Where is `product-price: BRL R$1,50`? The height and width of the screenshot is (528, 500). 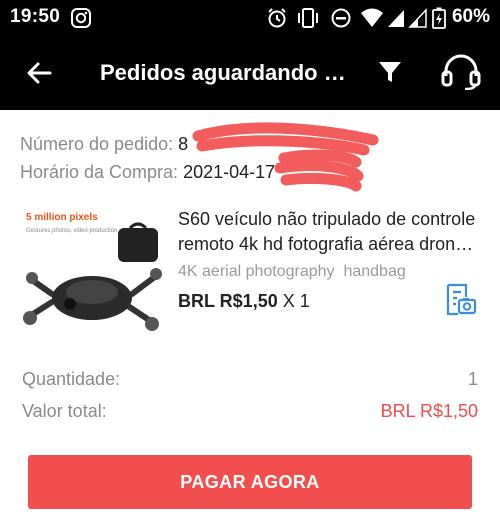
product-price: BRL R$1,50 is located at coordinates (228, 301).